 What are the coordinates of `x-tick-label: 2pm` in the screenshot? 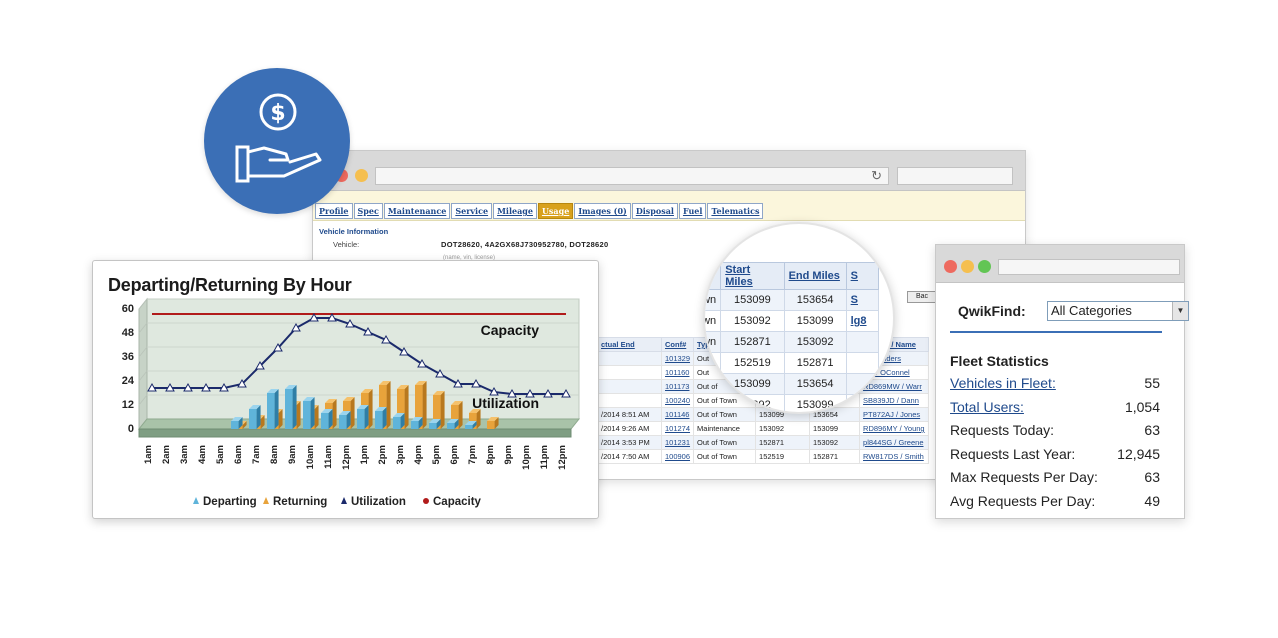 It's located at (382, 455).